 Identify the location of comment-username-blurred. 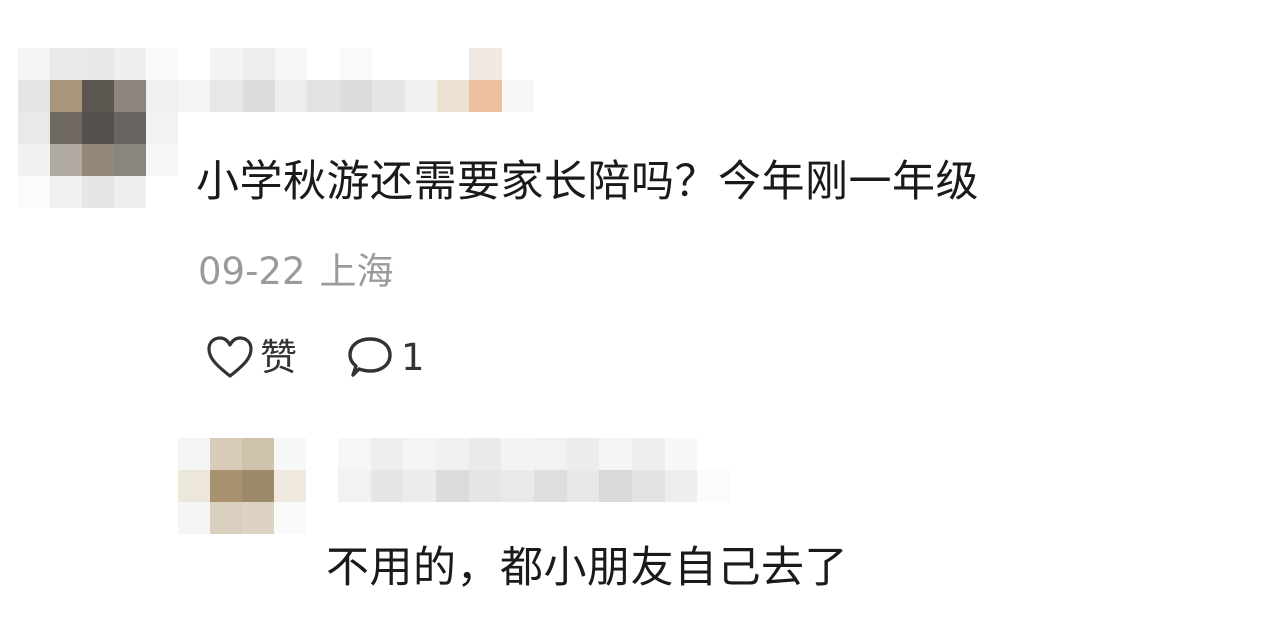
(356, 80).